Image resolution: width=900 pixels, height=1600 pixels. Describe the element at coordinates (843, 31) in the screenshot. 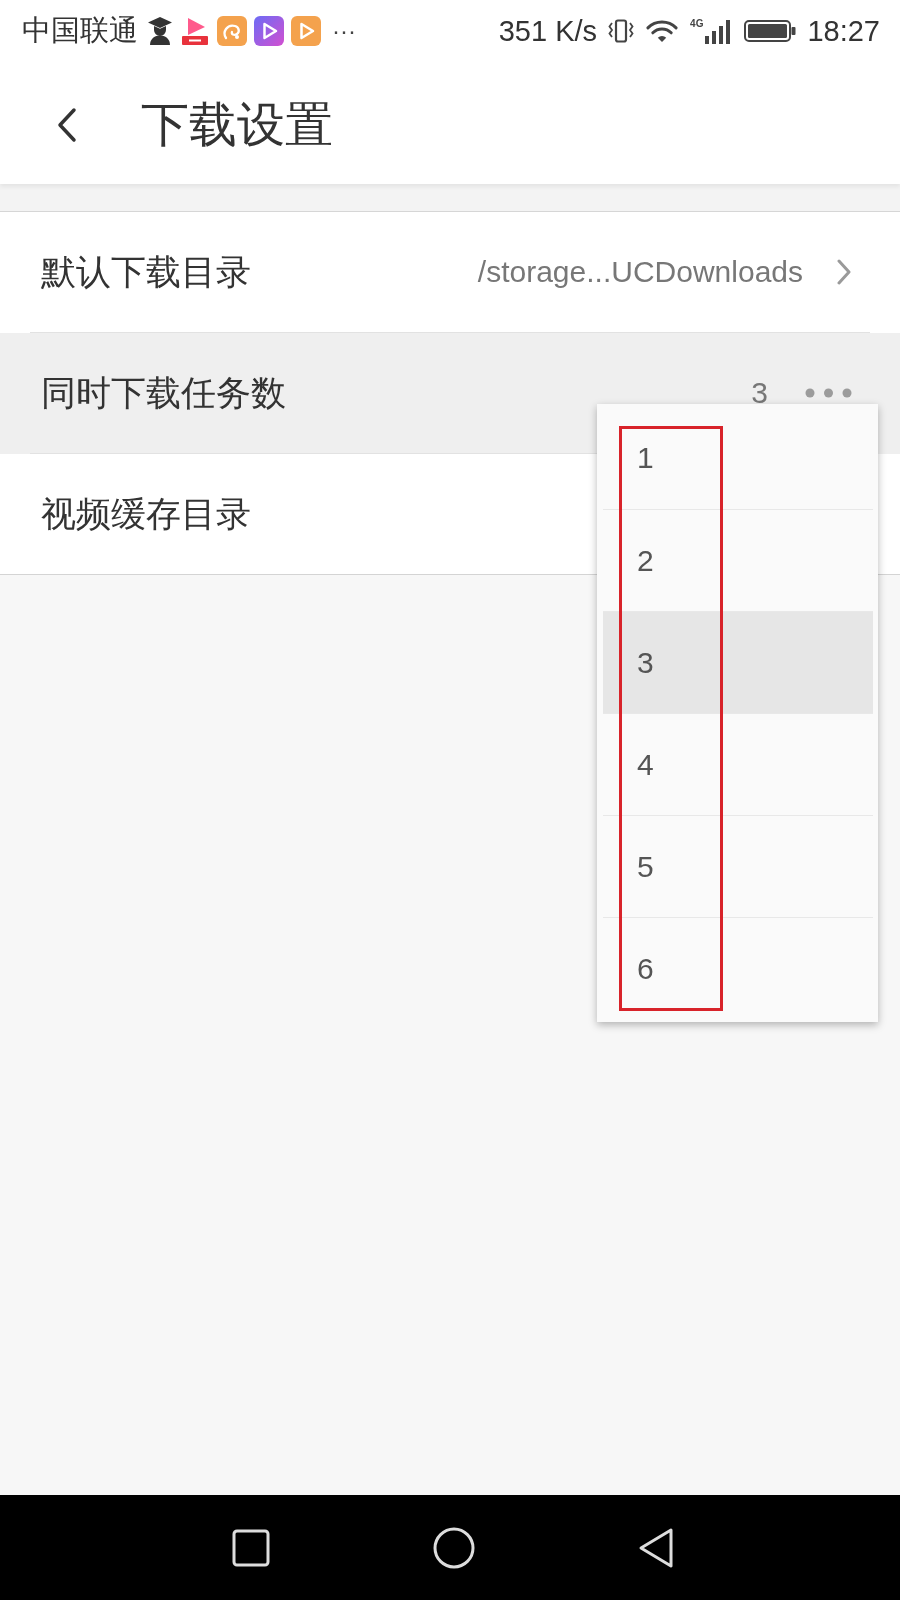

I see `clock-time: 18:27` at that location.